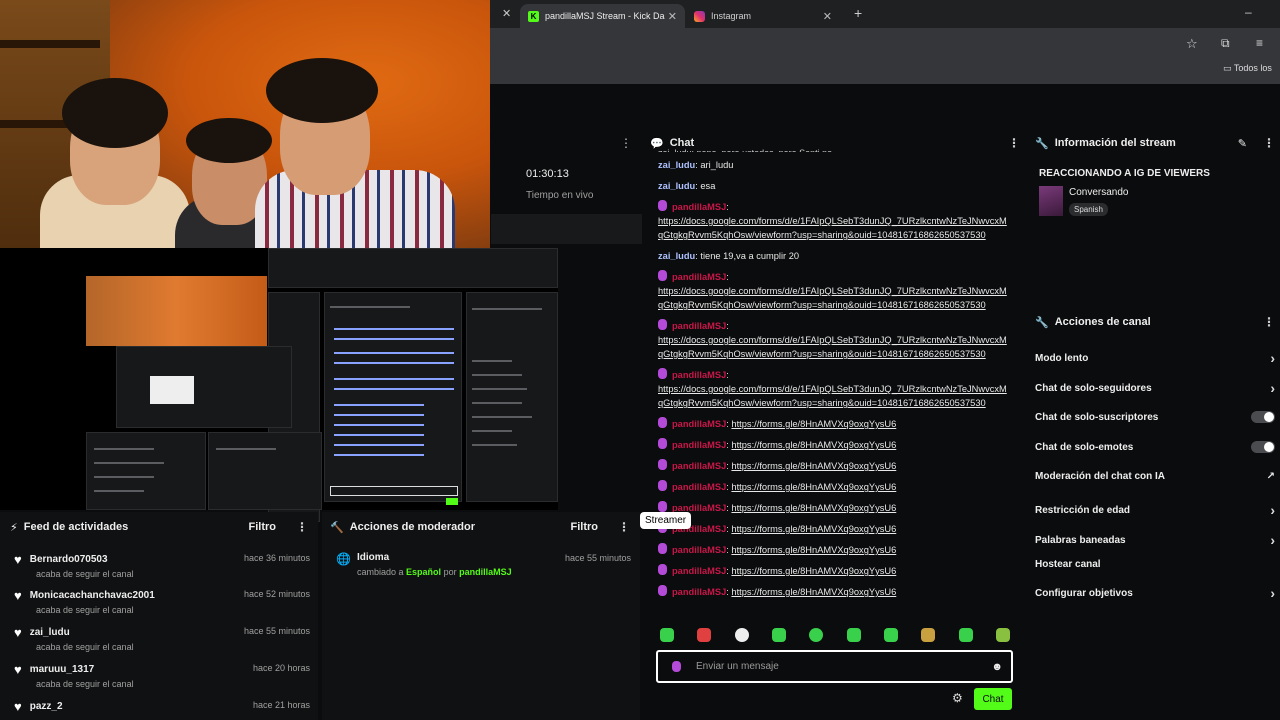 The image size is (1280, 720). I want to click on channel-action-row: Configurar objetivos ›, so click(1155, 593).